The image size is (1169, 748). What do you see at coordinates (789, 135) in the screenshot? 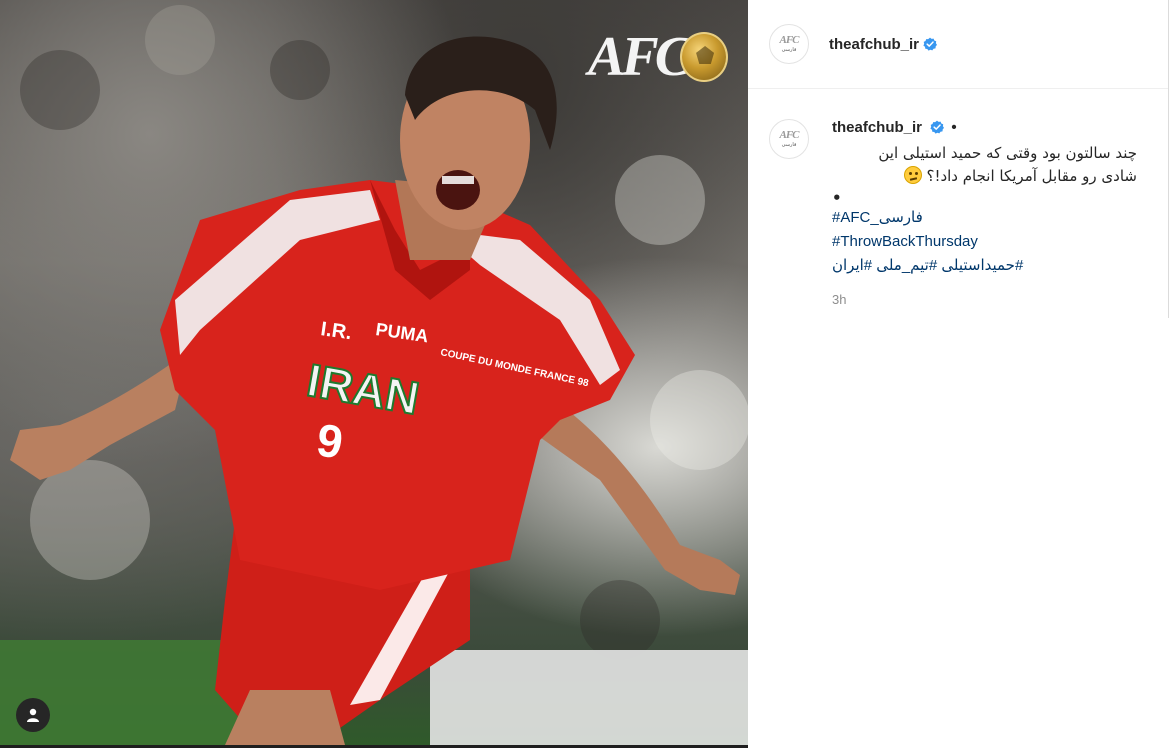
I see `caption-avatar-logo-text: AFC` at bounding box center [789, 135].